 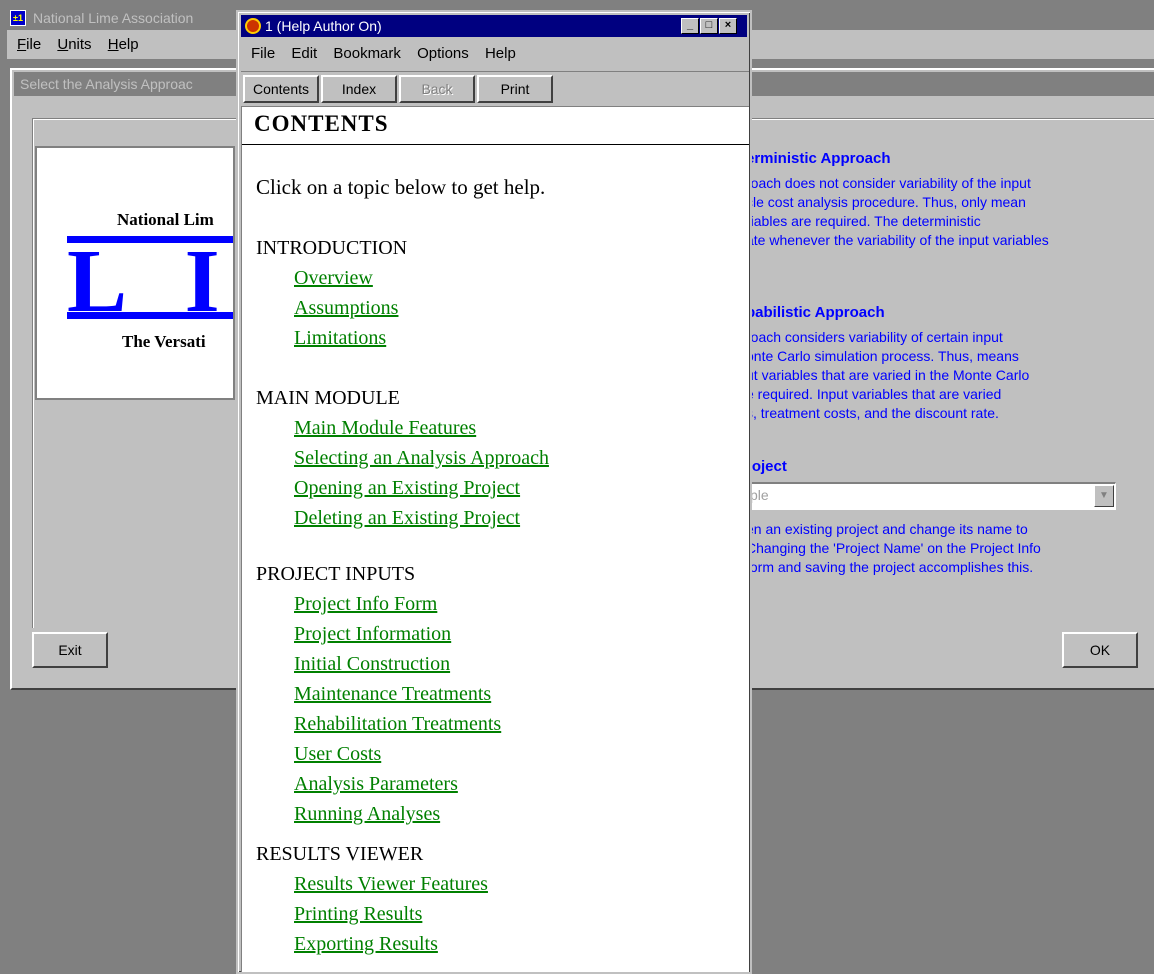 I want to click on help-menu-help: Help, so click(x=500, y=54).